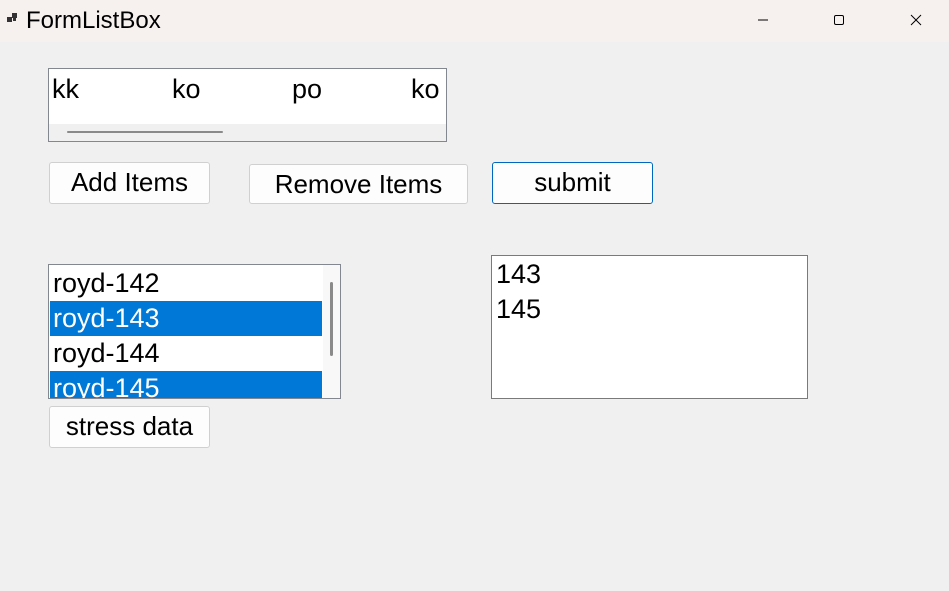  I want to click on output-line: 143, so click(519, 274).